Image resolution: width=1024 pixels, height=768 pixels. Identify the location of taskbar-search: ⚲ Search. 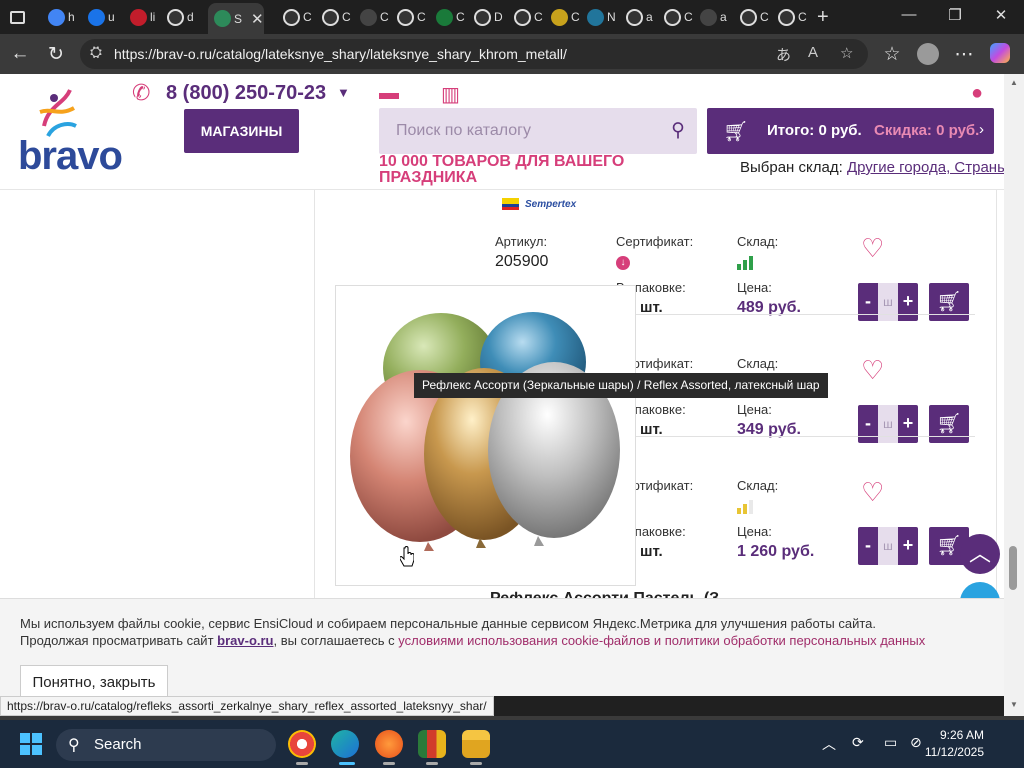
(166, 745).